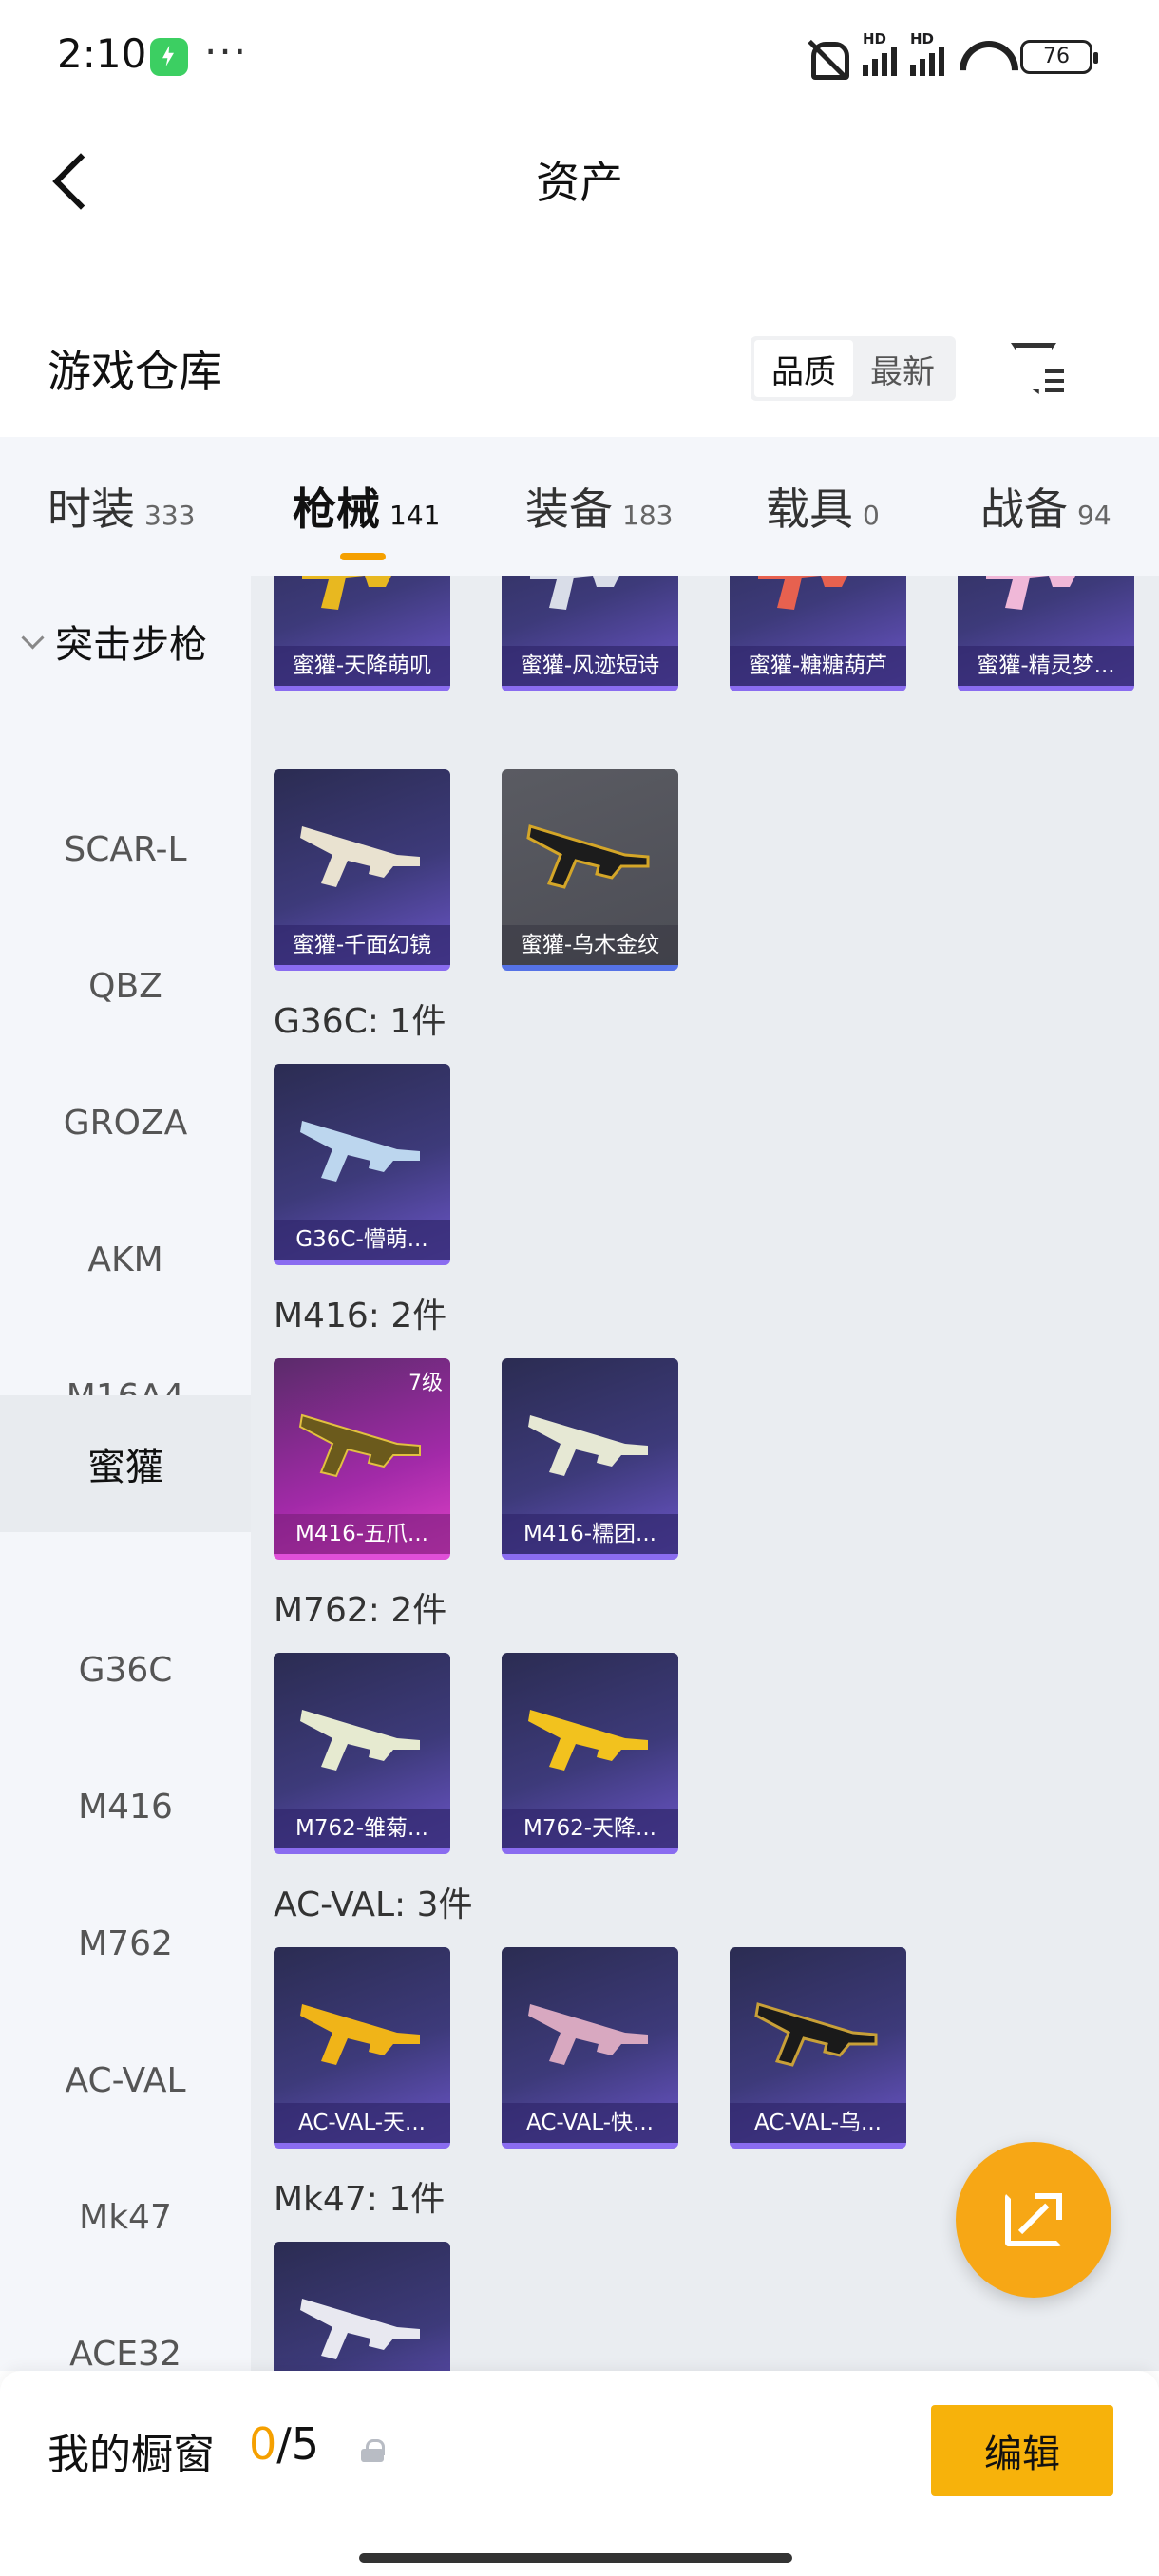  I want to click on sidebar-group-assault-rifle: 突击步枪, so click(113, 641).